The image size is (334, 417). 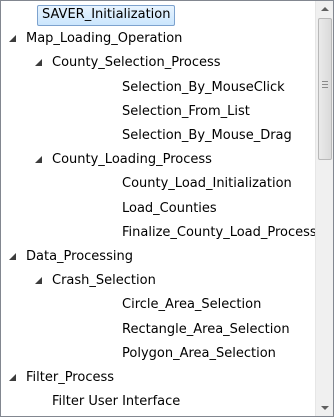 What do you see at coordinates (79, 256) in the screenshot?
I see `tree-item-label: Data_Processing` at bounding box center [79, 256].